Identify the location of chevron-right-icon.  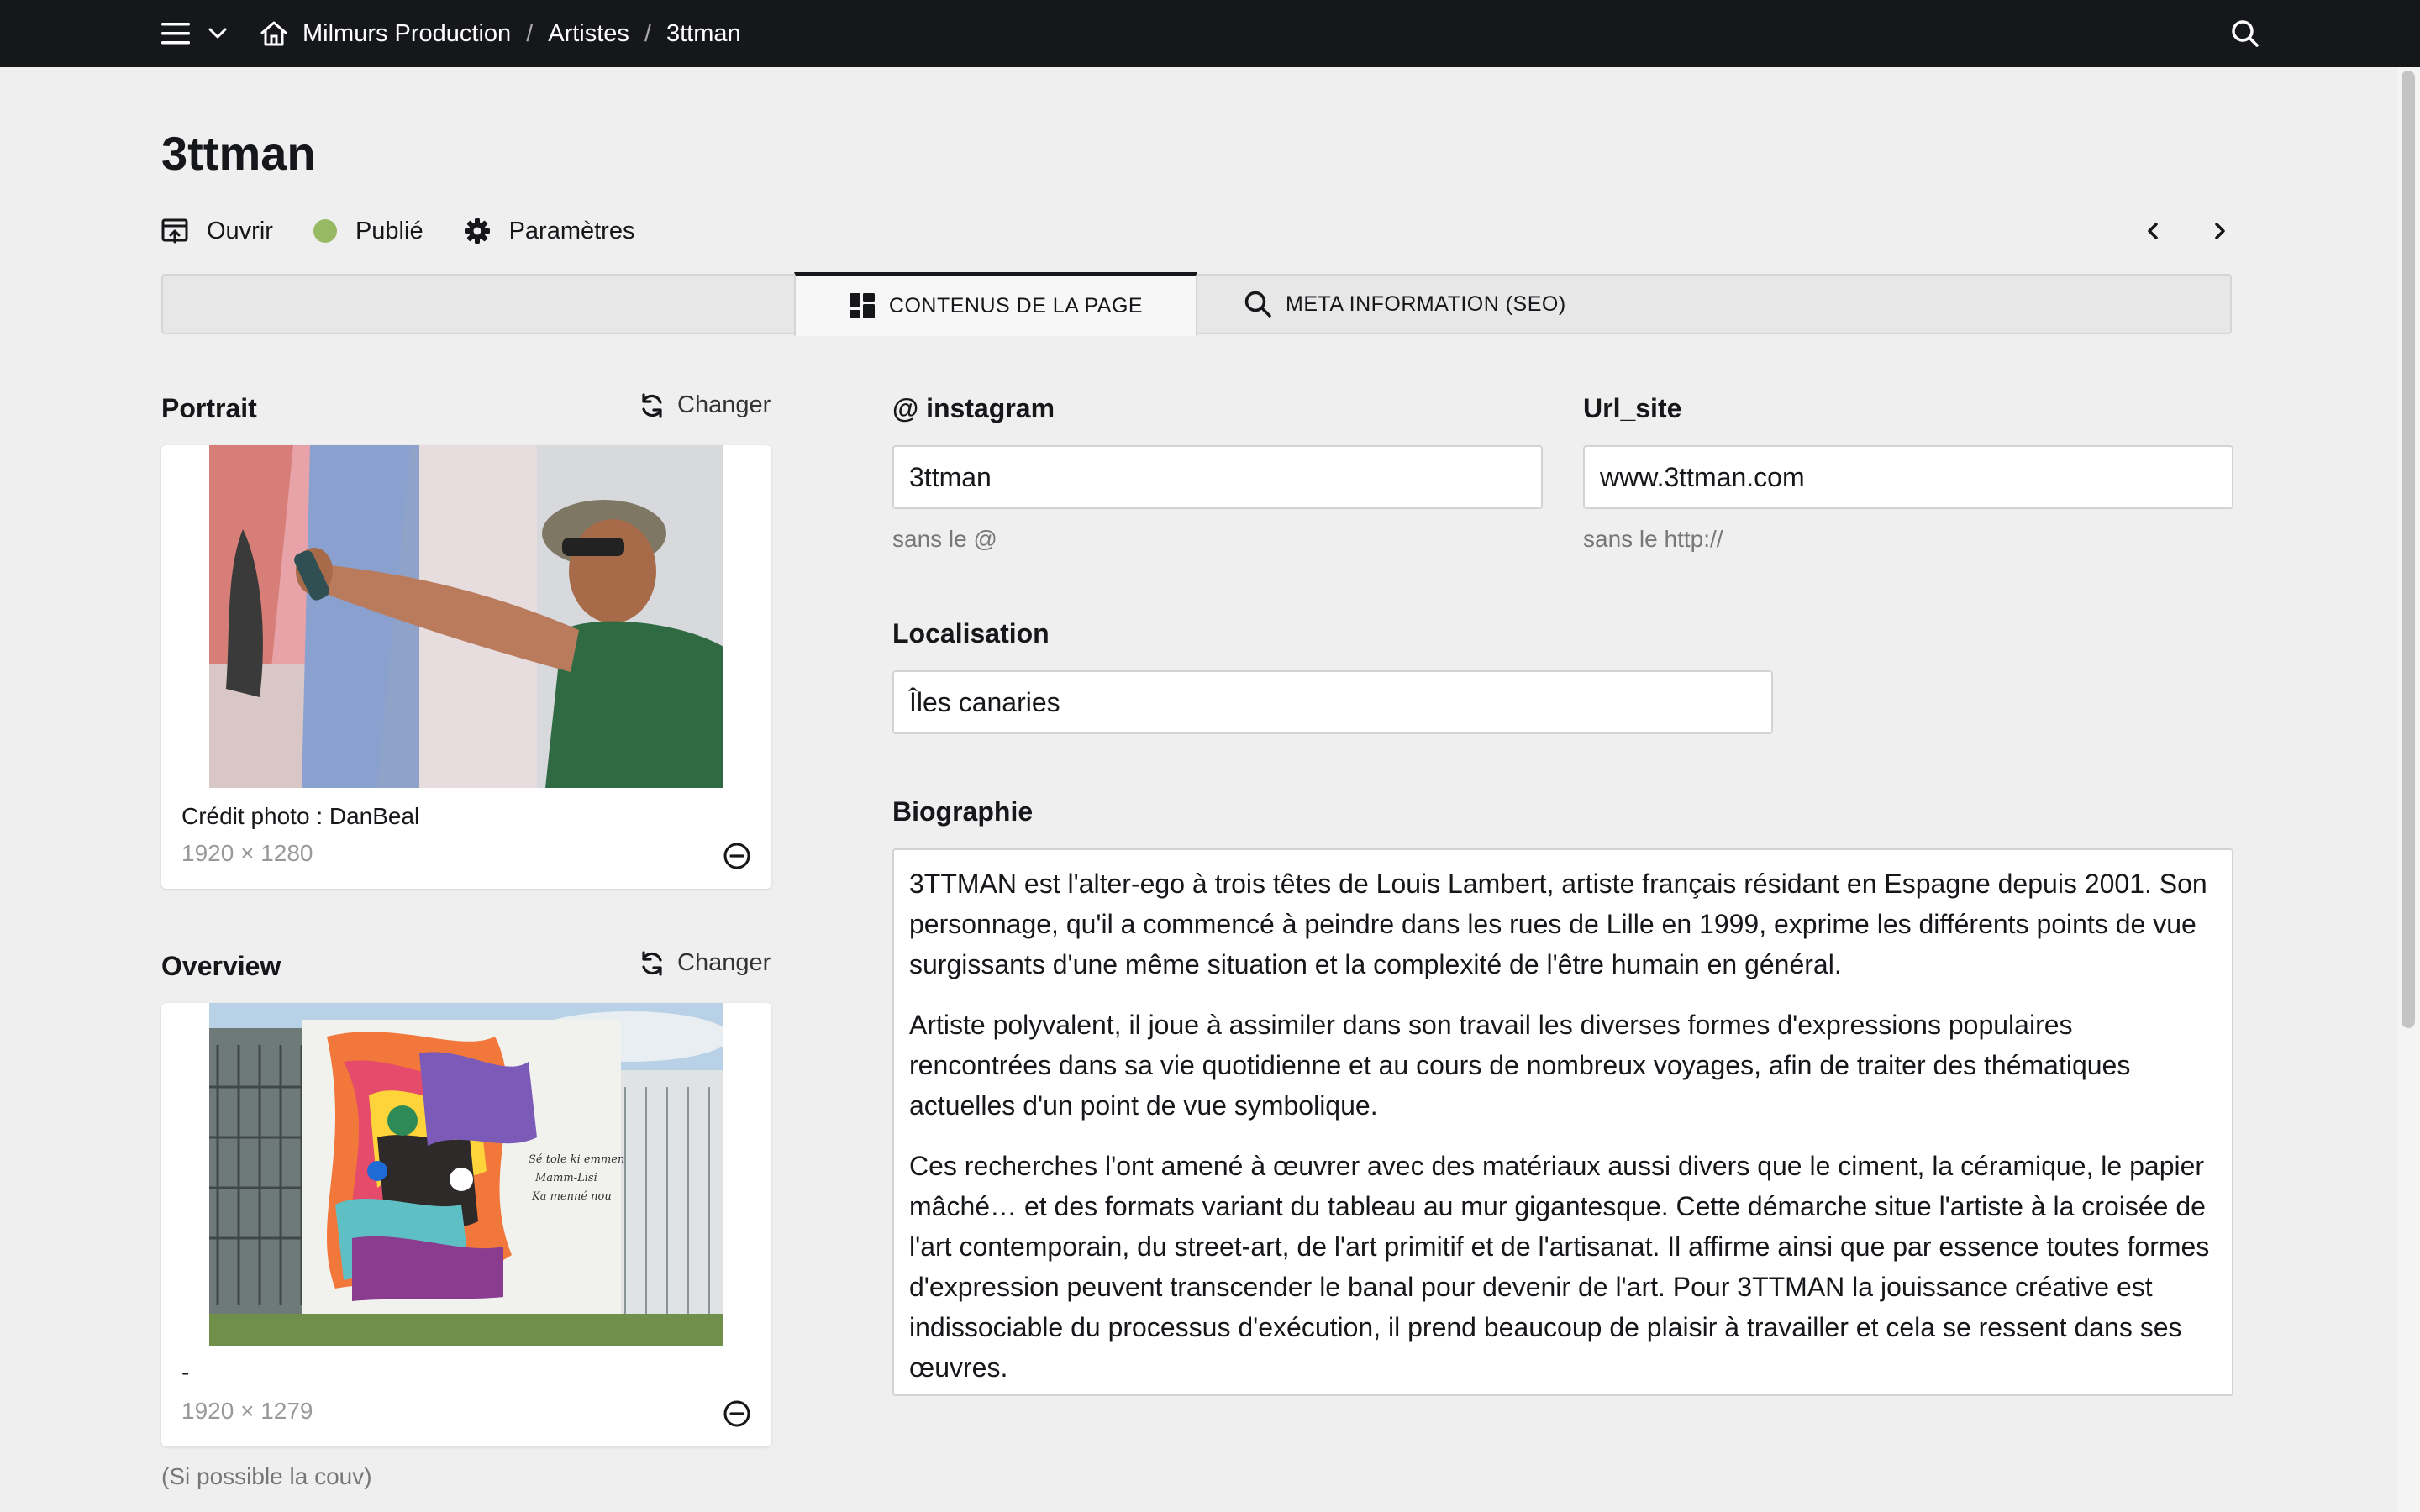
(2220, 231).